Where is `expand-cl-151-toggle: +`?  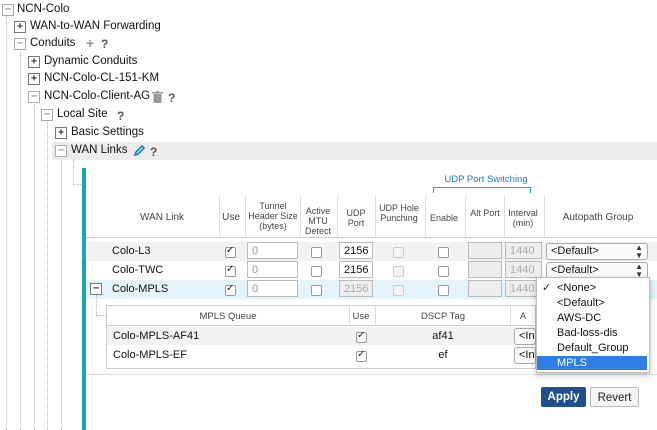
expand-cl-151-toggle: + is located at coordinates (34, 79).